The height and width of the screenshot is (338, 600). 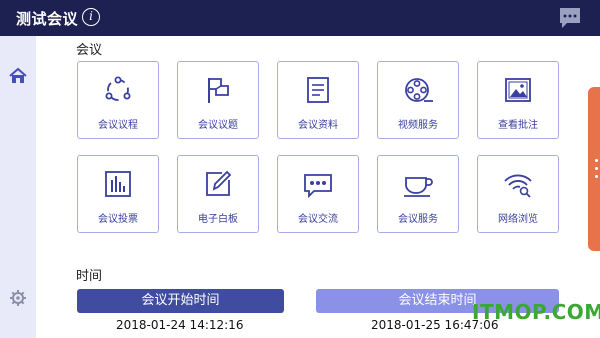 I want to click on tile-meeting-chat: 会议交流, so click(x=318, y=194).